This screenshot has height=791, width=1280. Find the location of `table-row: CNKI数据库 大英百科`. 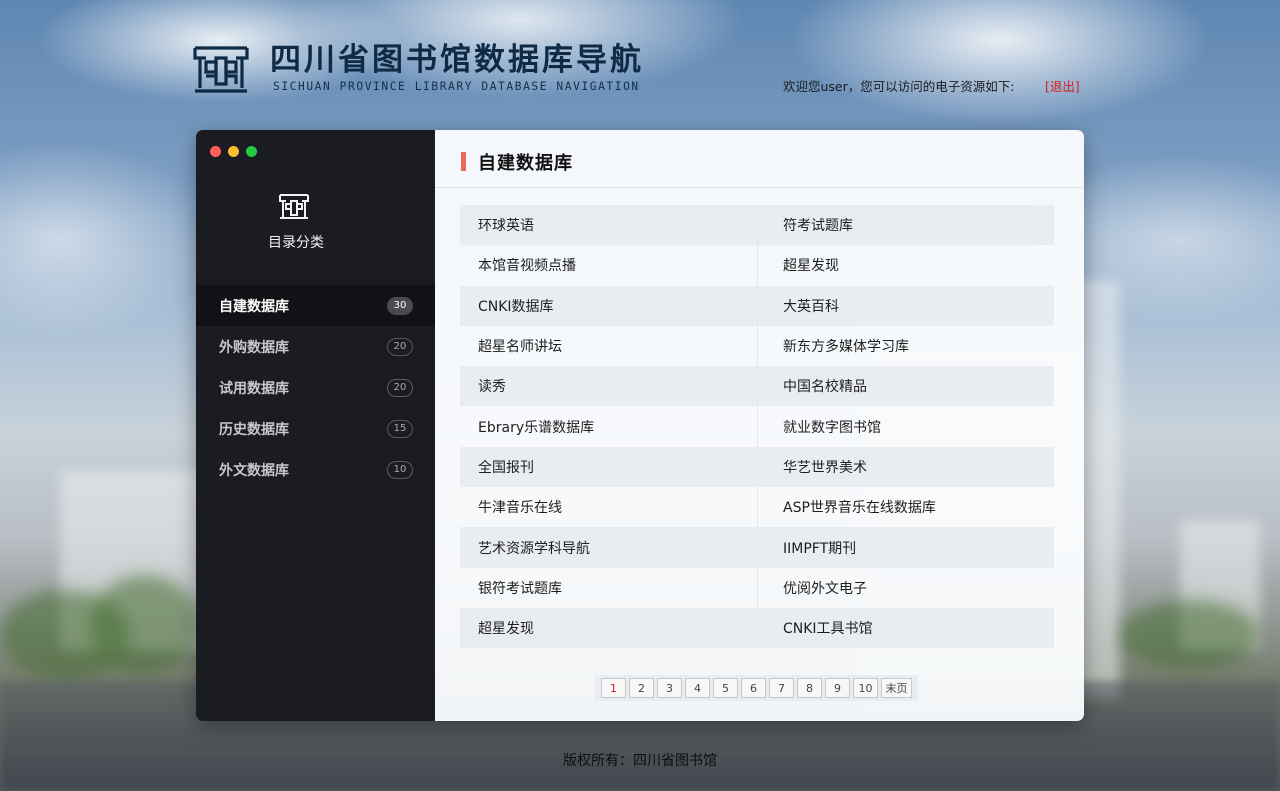

table-row: CNKI数据库 大英百科 is located at coordinates (757, 305).